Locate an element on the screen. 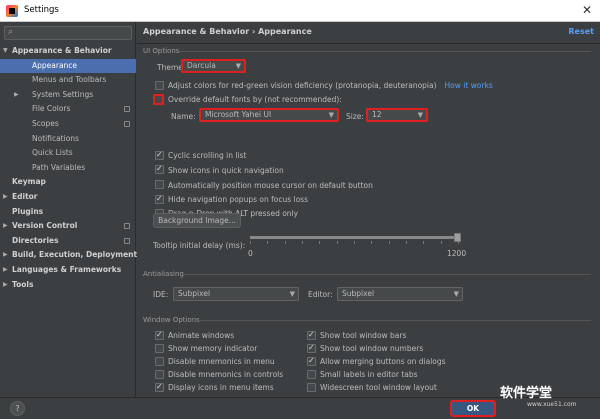 The width and height of the screenshot is (600, 419). sidebar-item-path-variables: Path Variables is located at coordinates (68, 168).